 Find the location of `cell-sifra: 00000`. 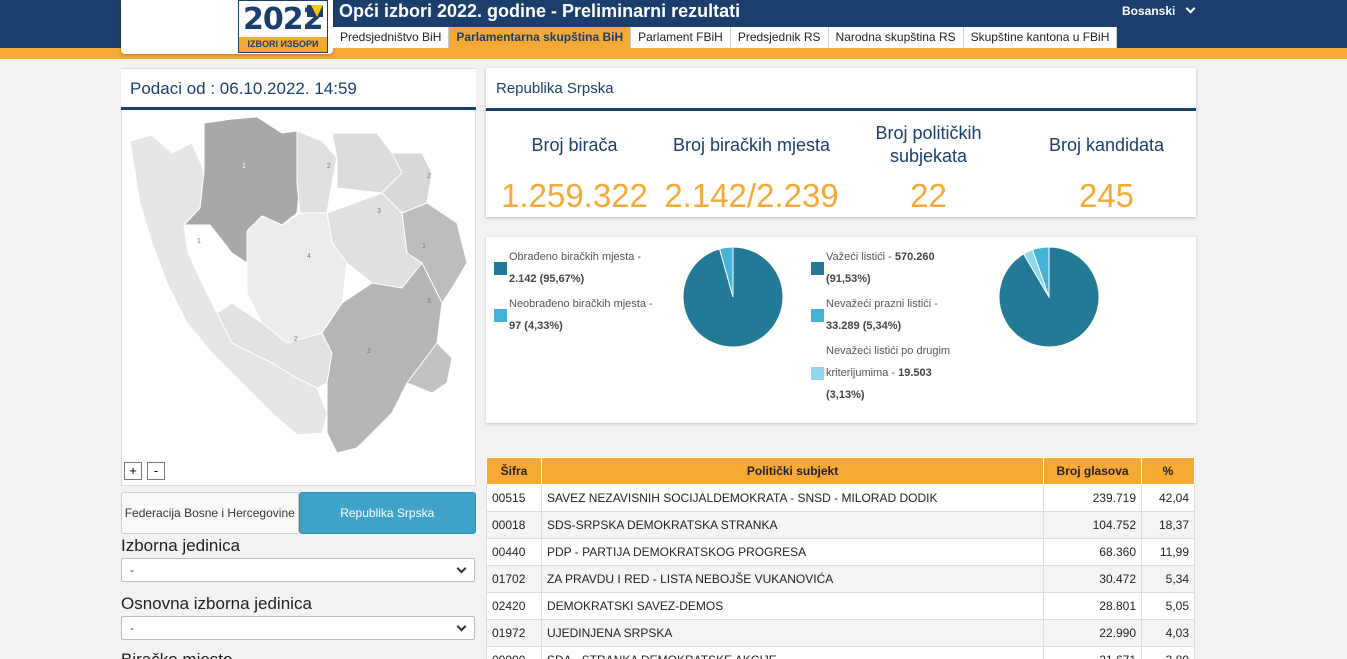

cell-sifra: 00000 is located at coordinates (514, 652).